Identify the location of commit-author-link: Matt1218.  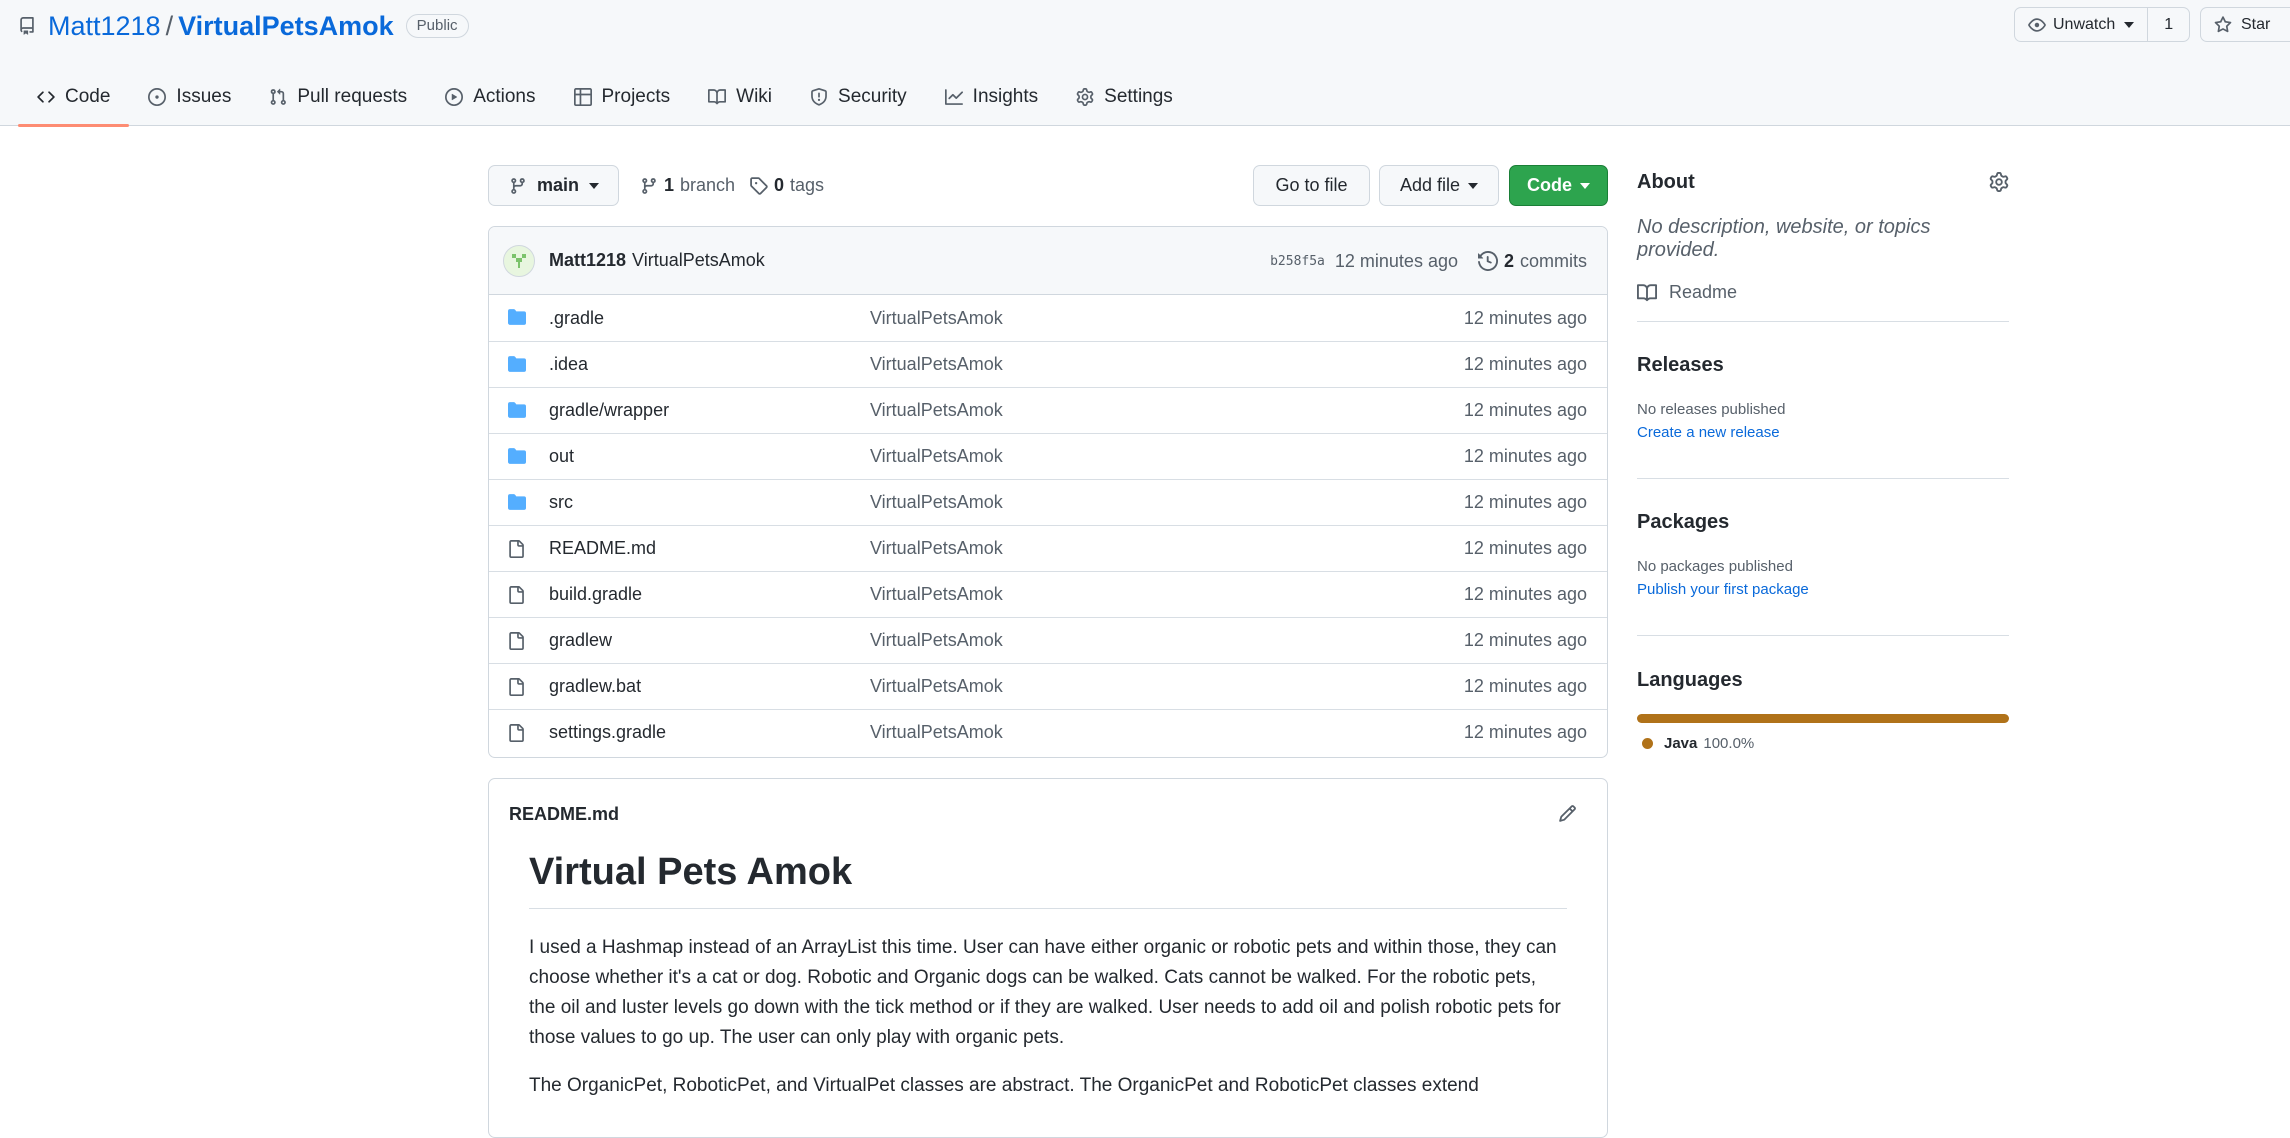
(587, 260).